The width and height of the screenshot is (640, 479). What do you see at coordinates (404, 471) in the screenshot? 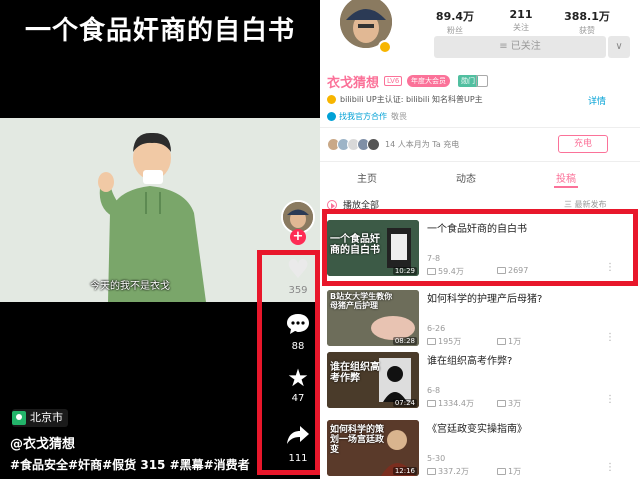
I see `video-duration: 12:16` at bounding box center [404, 471].